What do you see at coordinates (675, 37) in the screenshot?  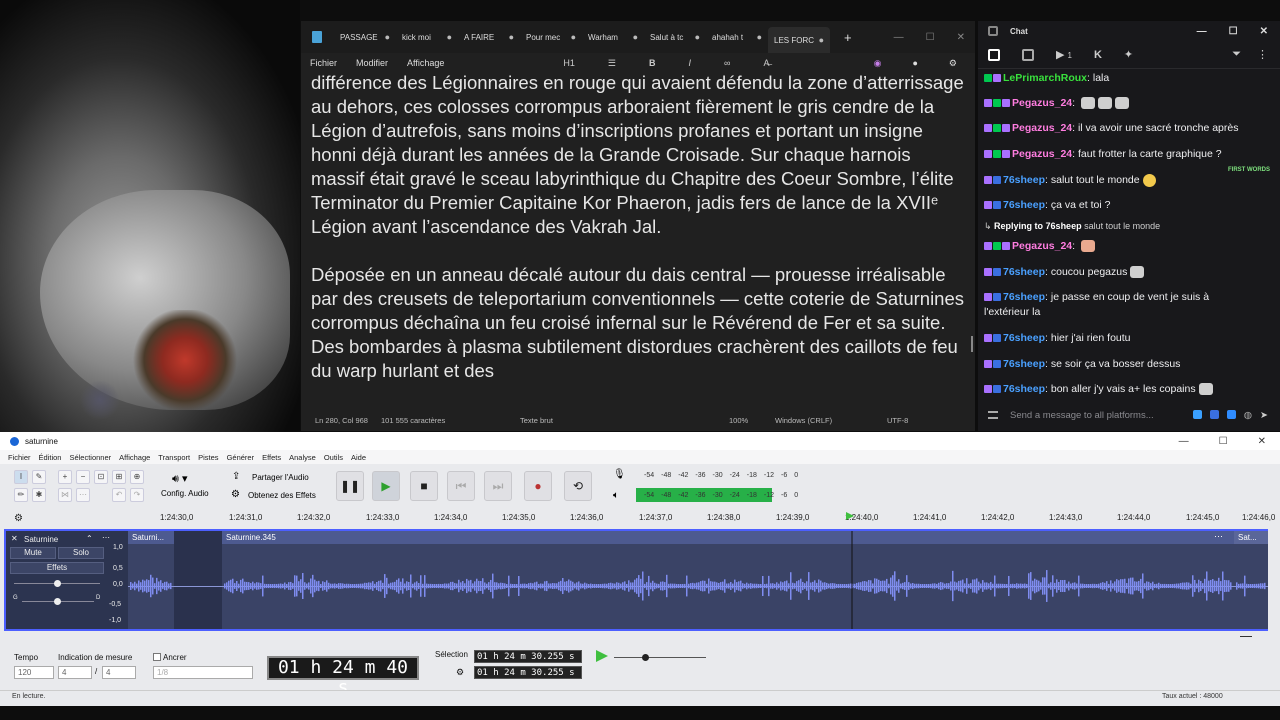 I see `tab-salut: Salut à tc ●` at bounding box center [675, 37].